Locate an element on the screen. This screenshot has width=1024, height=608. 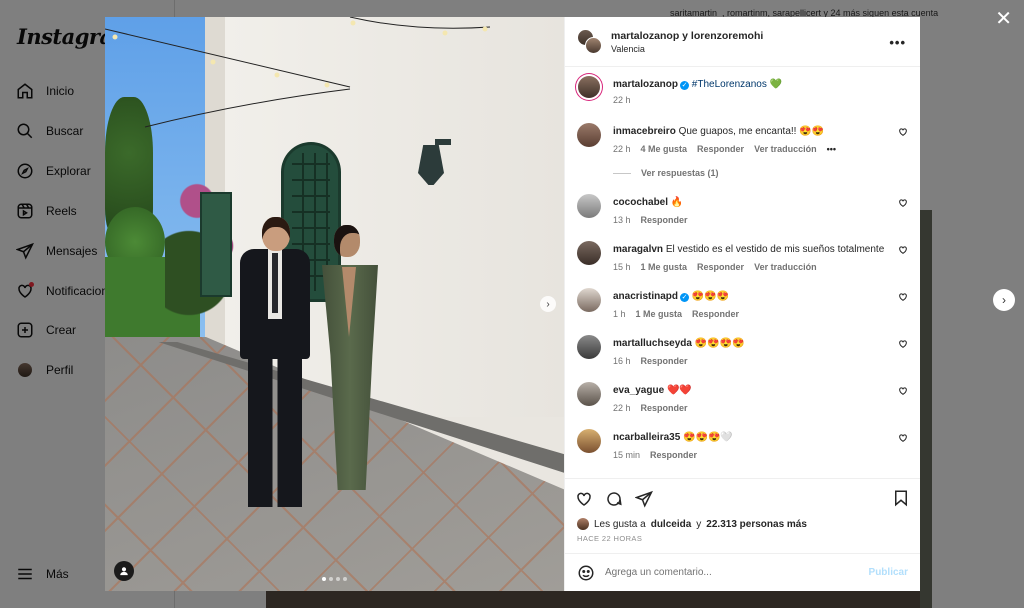
comment-item: ncarballeira35 😍😍😍🤍 15 min Responder is located at coordinates (742, 444).